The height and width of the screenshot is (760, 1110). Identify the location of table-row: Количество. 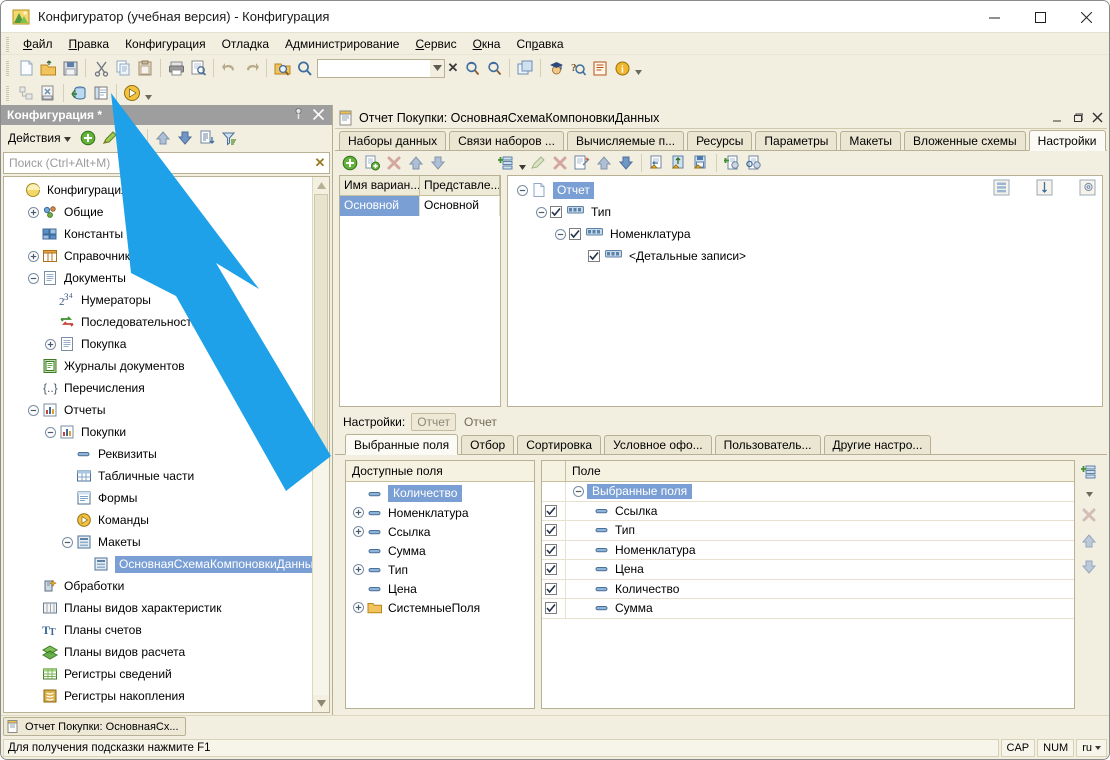
(808, 589).